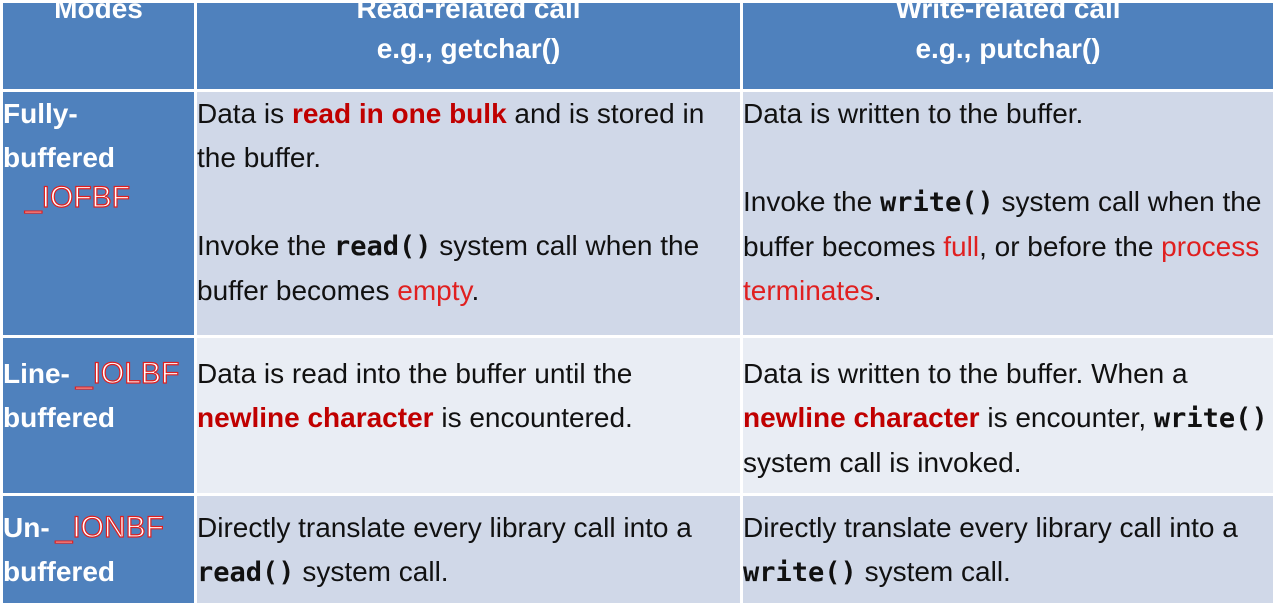 This screenshot has width=1273, height=603. What do you see at coordinates (415, 373) in the screenshot?
I see `text-span: Data is read into the buffer until the` at bounding box center [415, 373].